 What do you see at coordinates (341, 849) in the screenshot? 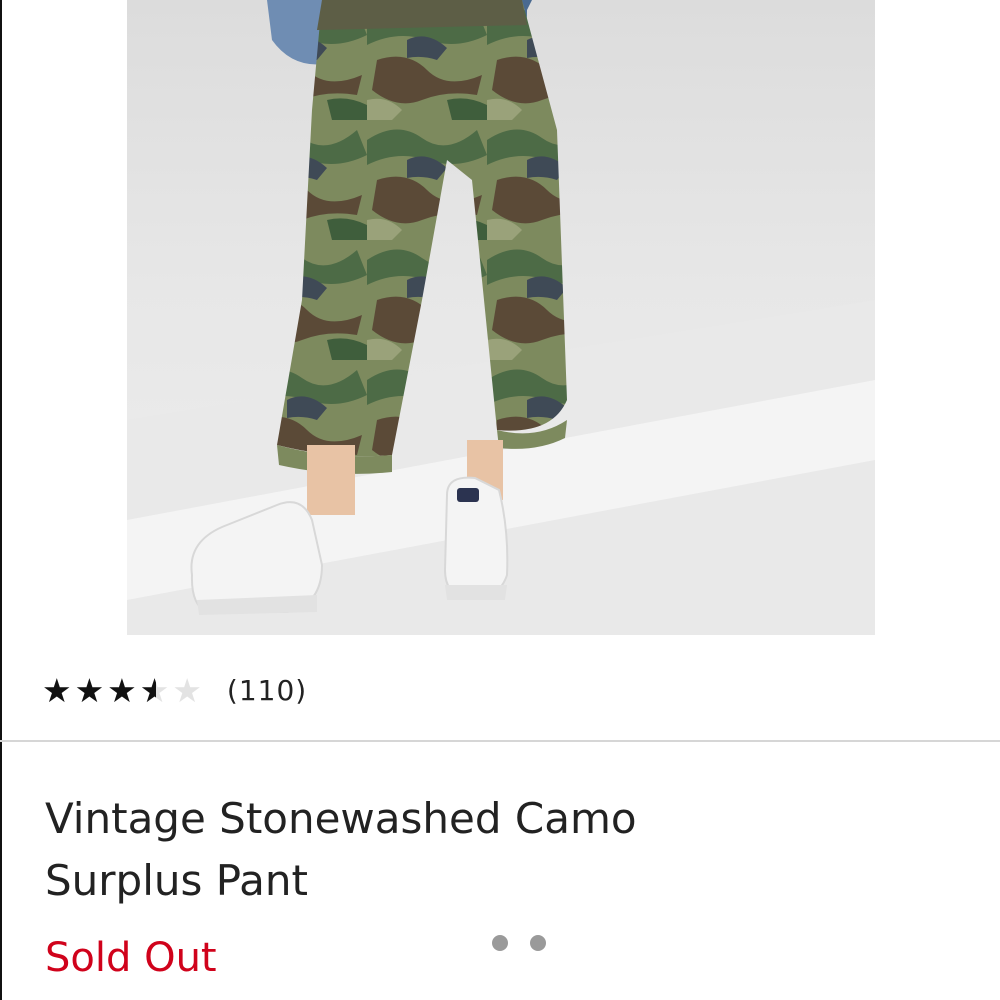
I see `product-title: Vintage Stonewashed Camo Surplus Pant` at bounding box center [341, 849].